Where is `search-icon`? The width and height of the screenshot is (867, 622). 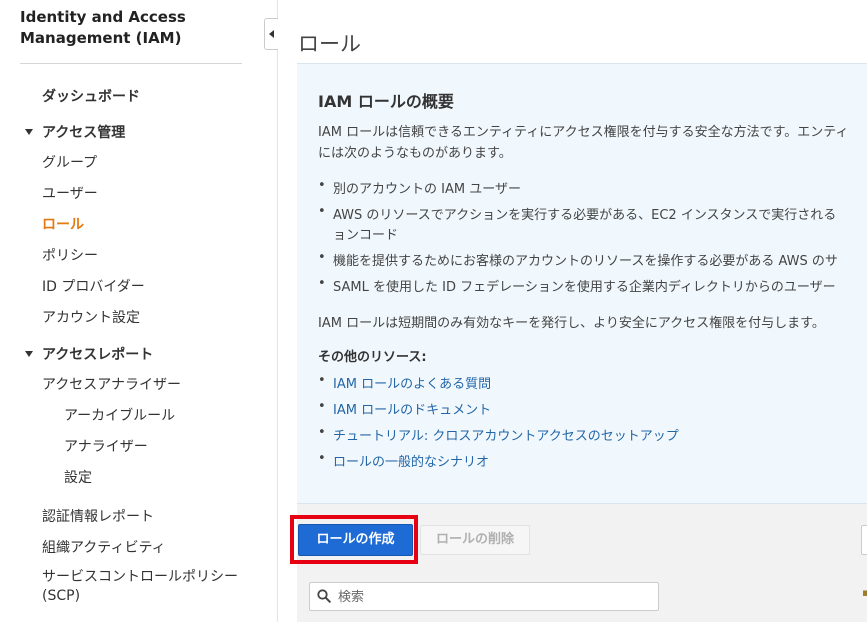 search-icon is located at coordinates (324, 596).